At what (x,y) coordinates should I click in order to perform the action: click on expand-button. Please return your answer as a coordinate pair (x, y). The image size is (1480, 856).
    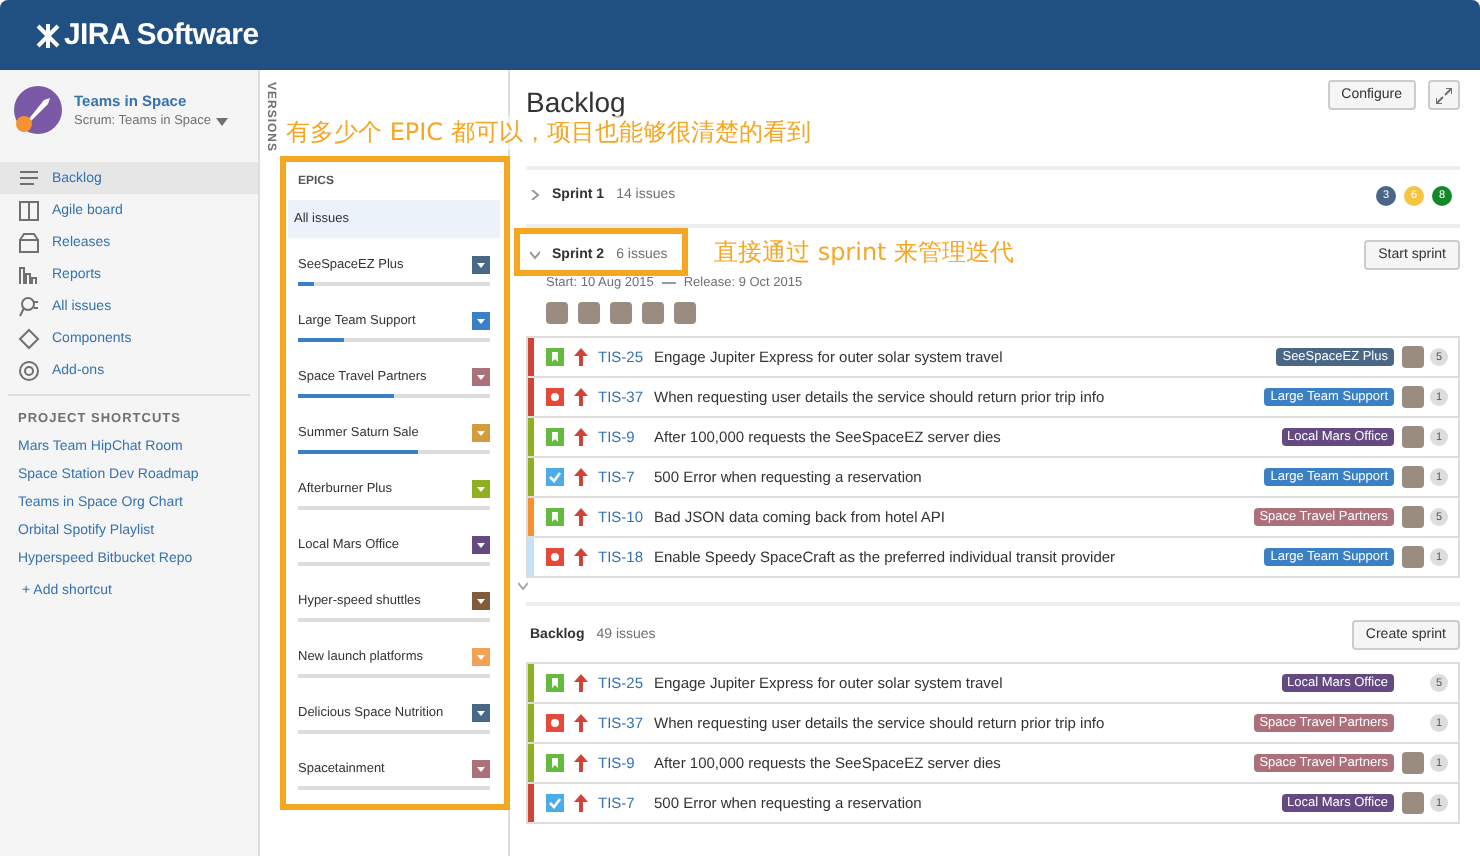
    Looking at the image, I should click on (1444, 95).